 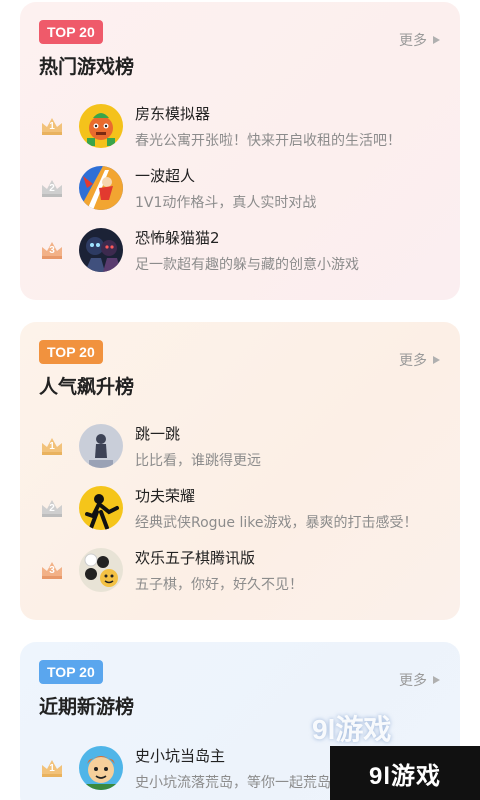 What do you see at coordinates (195, 557) in the screenshot?
I see `game-name: 欢乐五子棋腾讯版` at bounding box center [195, 557].